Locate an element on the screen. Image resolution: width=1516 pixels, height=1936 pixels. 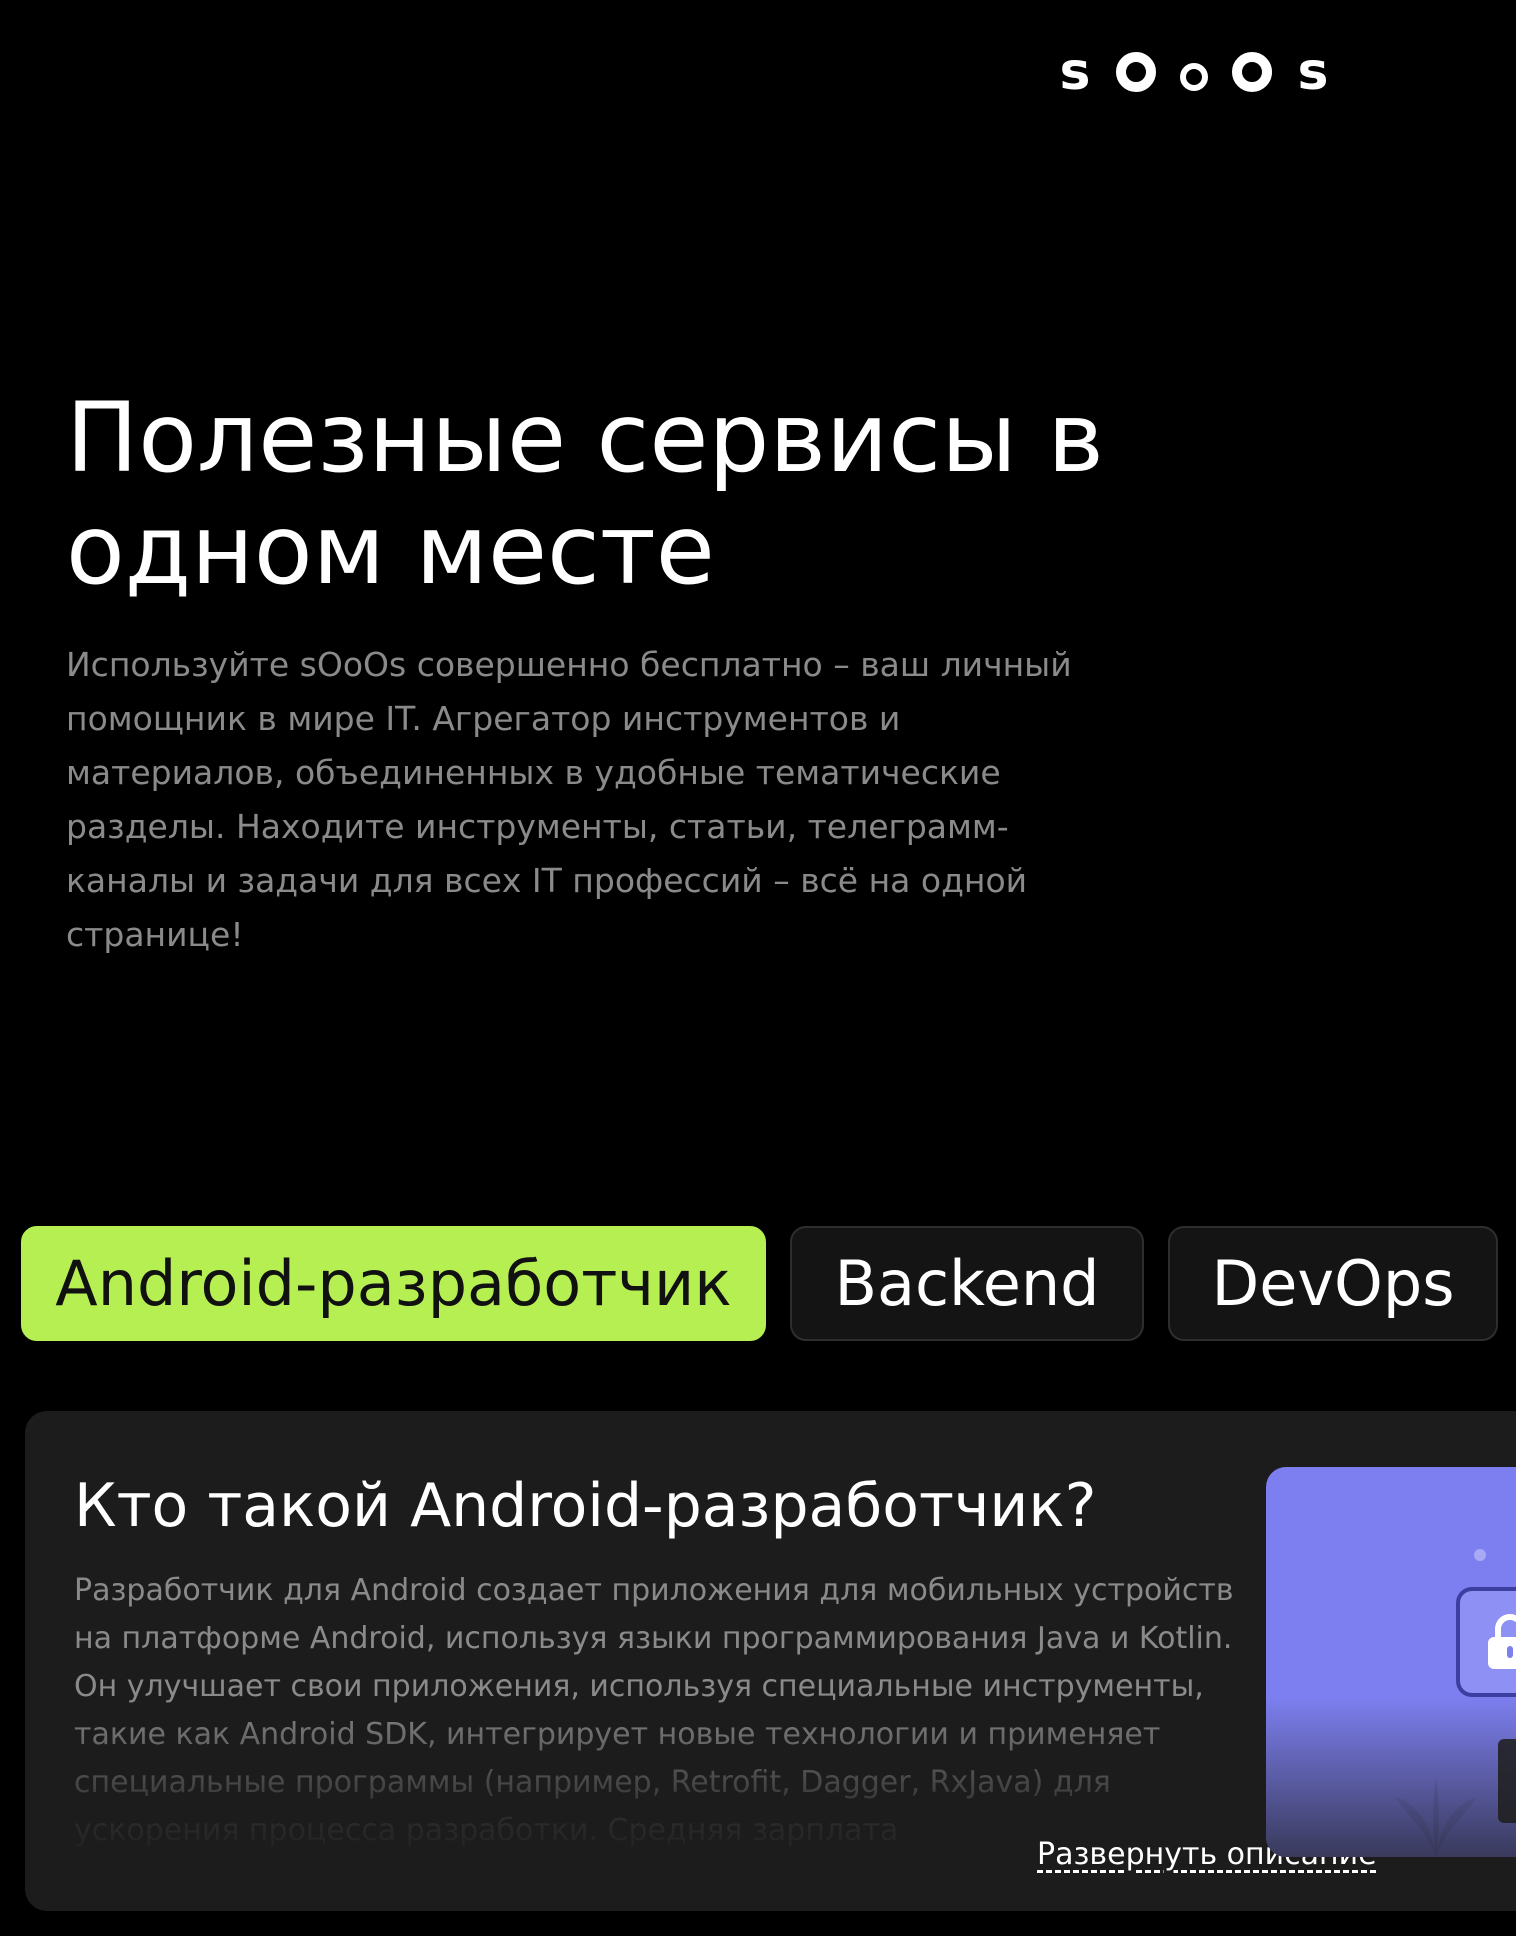
logo-letter-s-start: s is located at coordinates (1075, 72).